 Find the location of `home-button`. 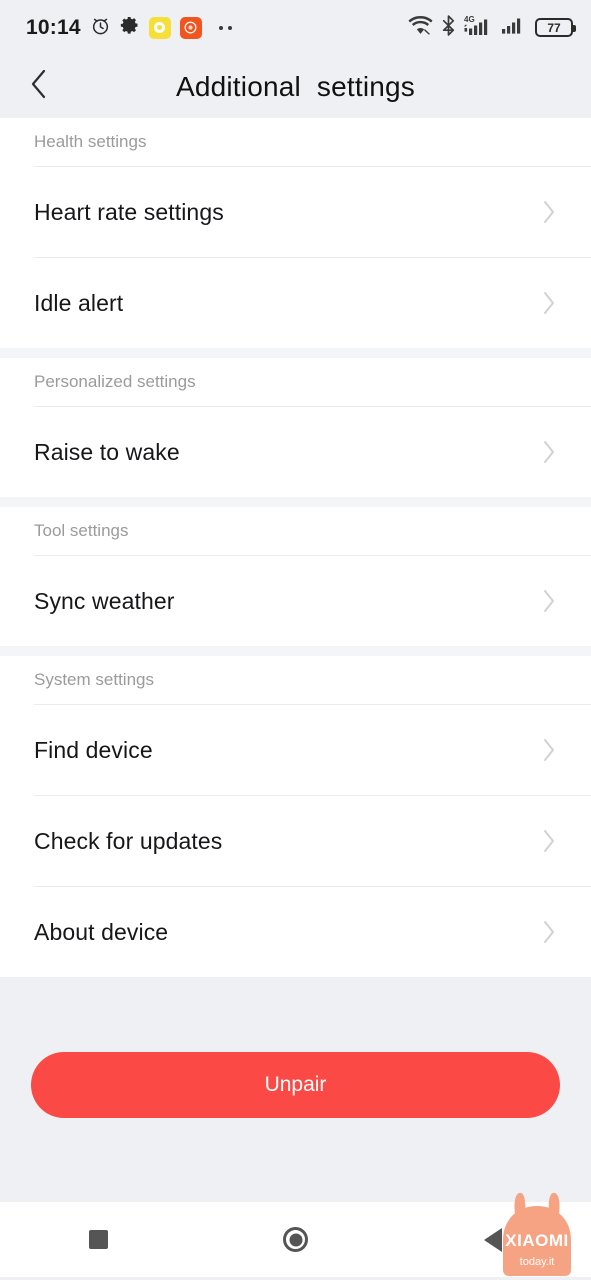

home-button is located at coordinates (296, 1240).